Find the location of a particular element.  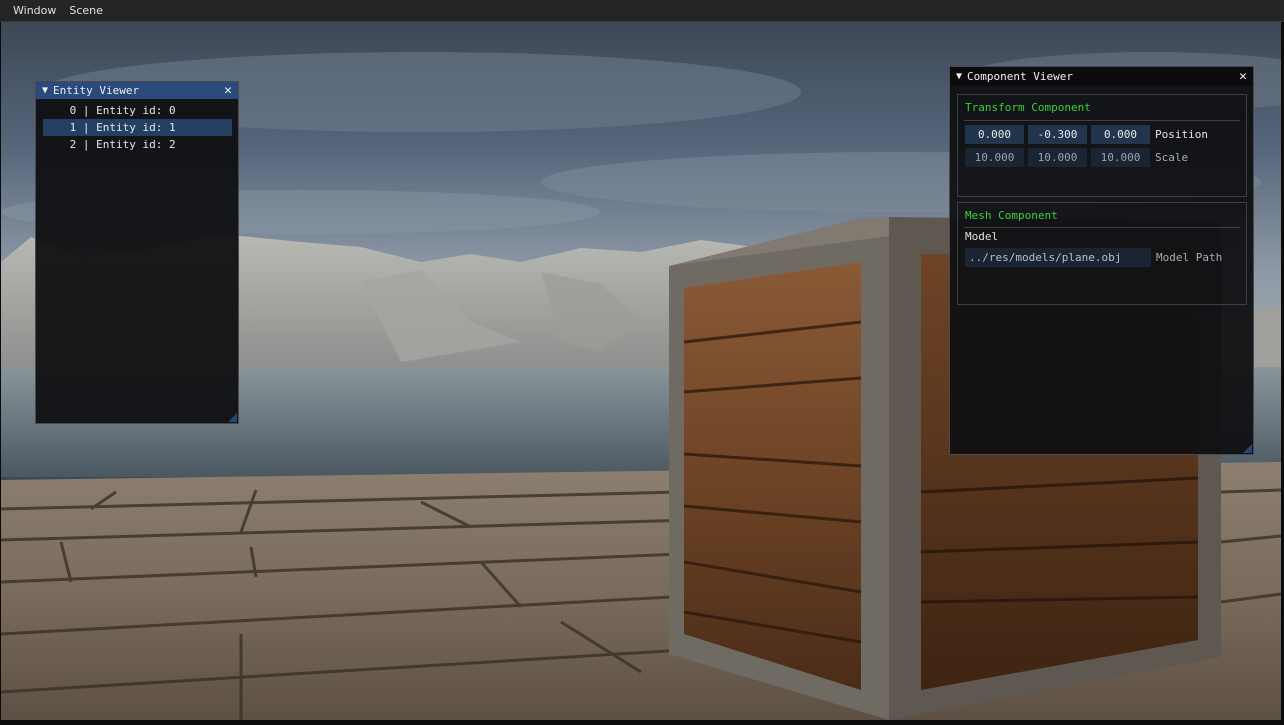

entity-row-0: 0 | Entity id: 0 is located at coordinates (137, 110).